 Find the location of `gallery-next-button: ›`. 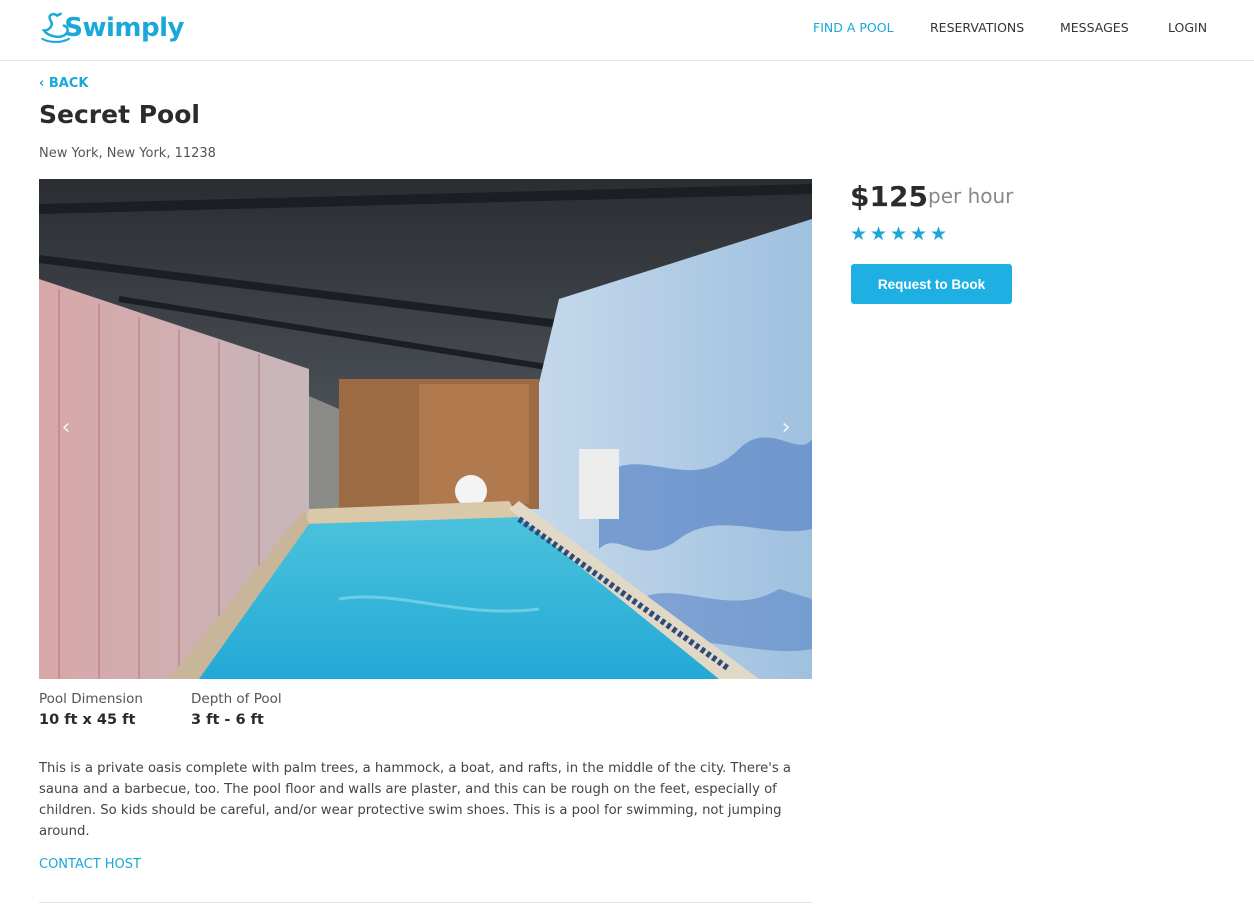

gallery-next-button: › is located at coordinates (786, 427).